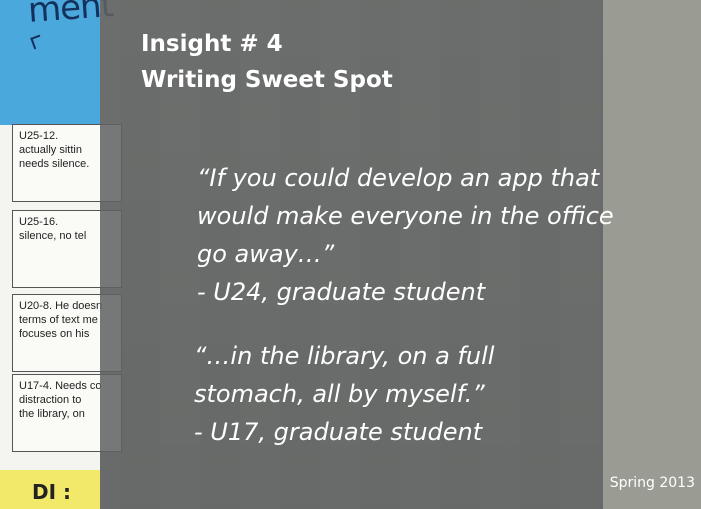 This screenshot has height=509, width=701. What do you see at coordinates (212, 44) in the screenshot?
I see `insight-number: Insight # 4` at bounding box center [212, 44].